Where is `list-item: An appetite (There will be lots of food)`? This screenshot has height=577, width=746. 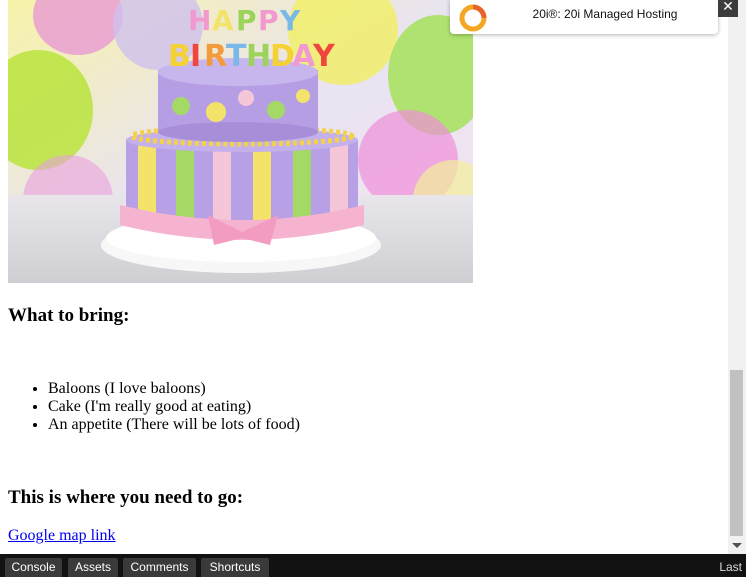
list-item: An appetite (There will be lots of food) is located at coordinates (174, 425).